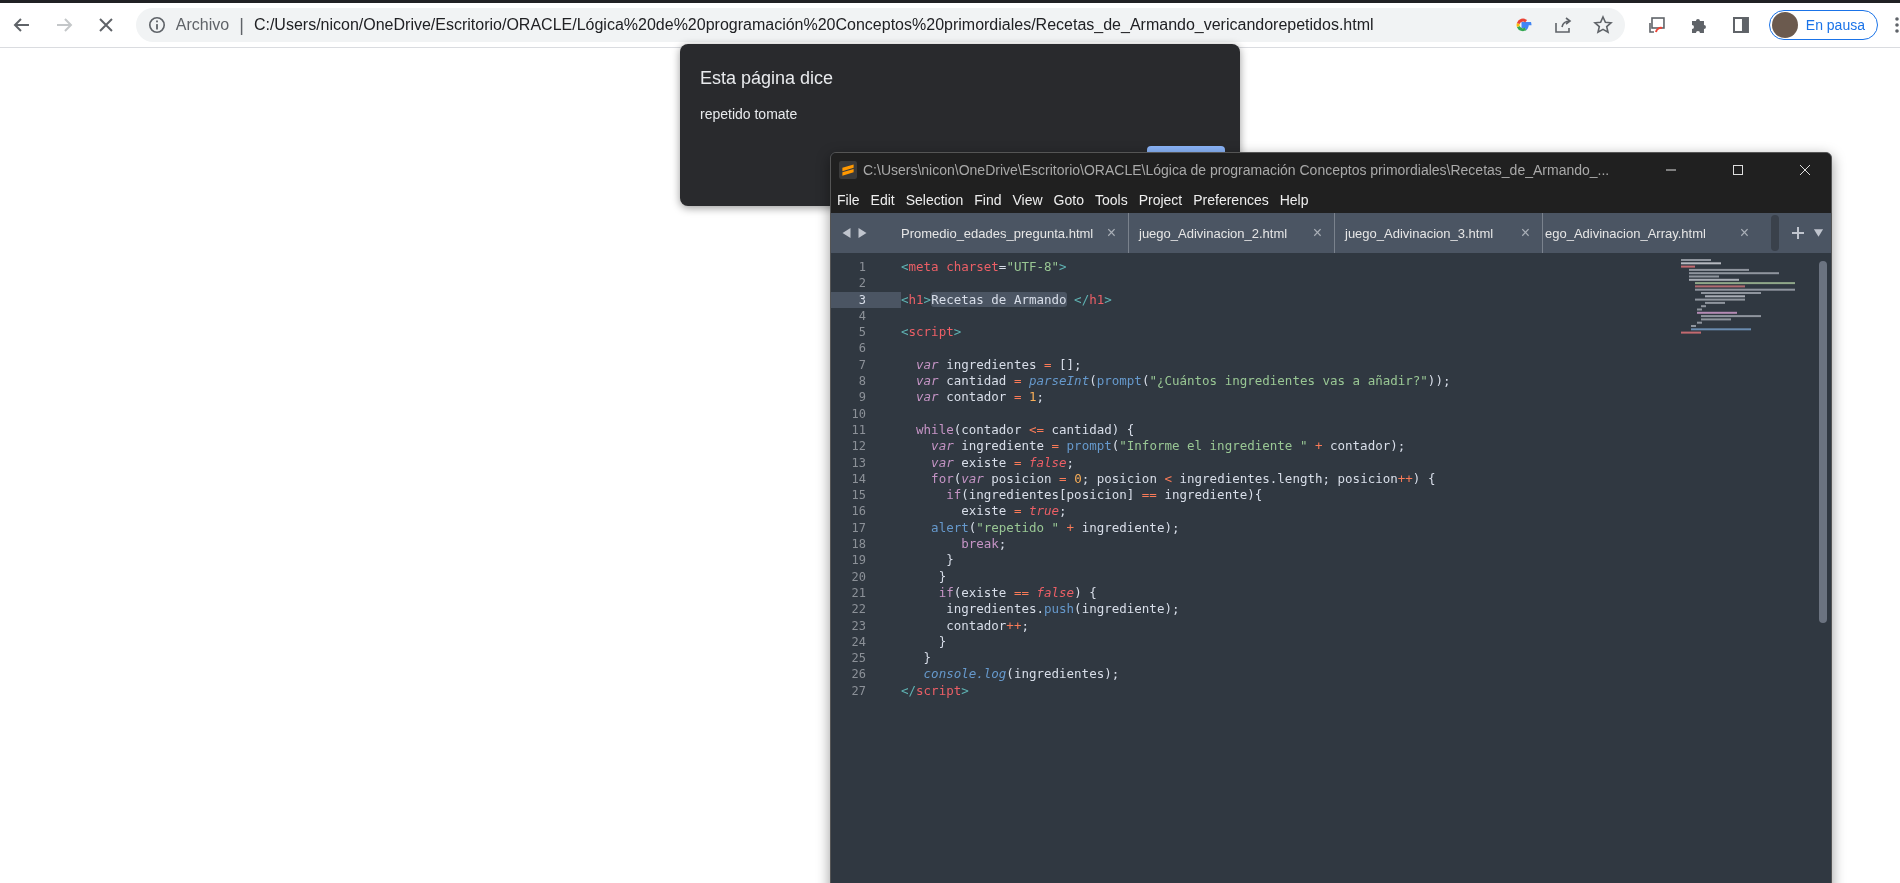  I want to click on line-number: 4, so click(862, 316).